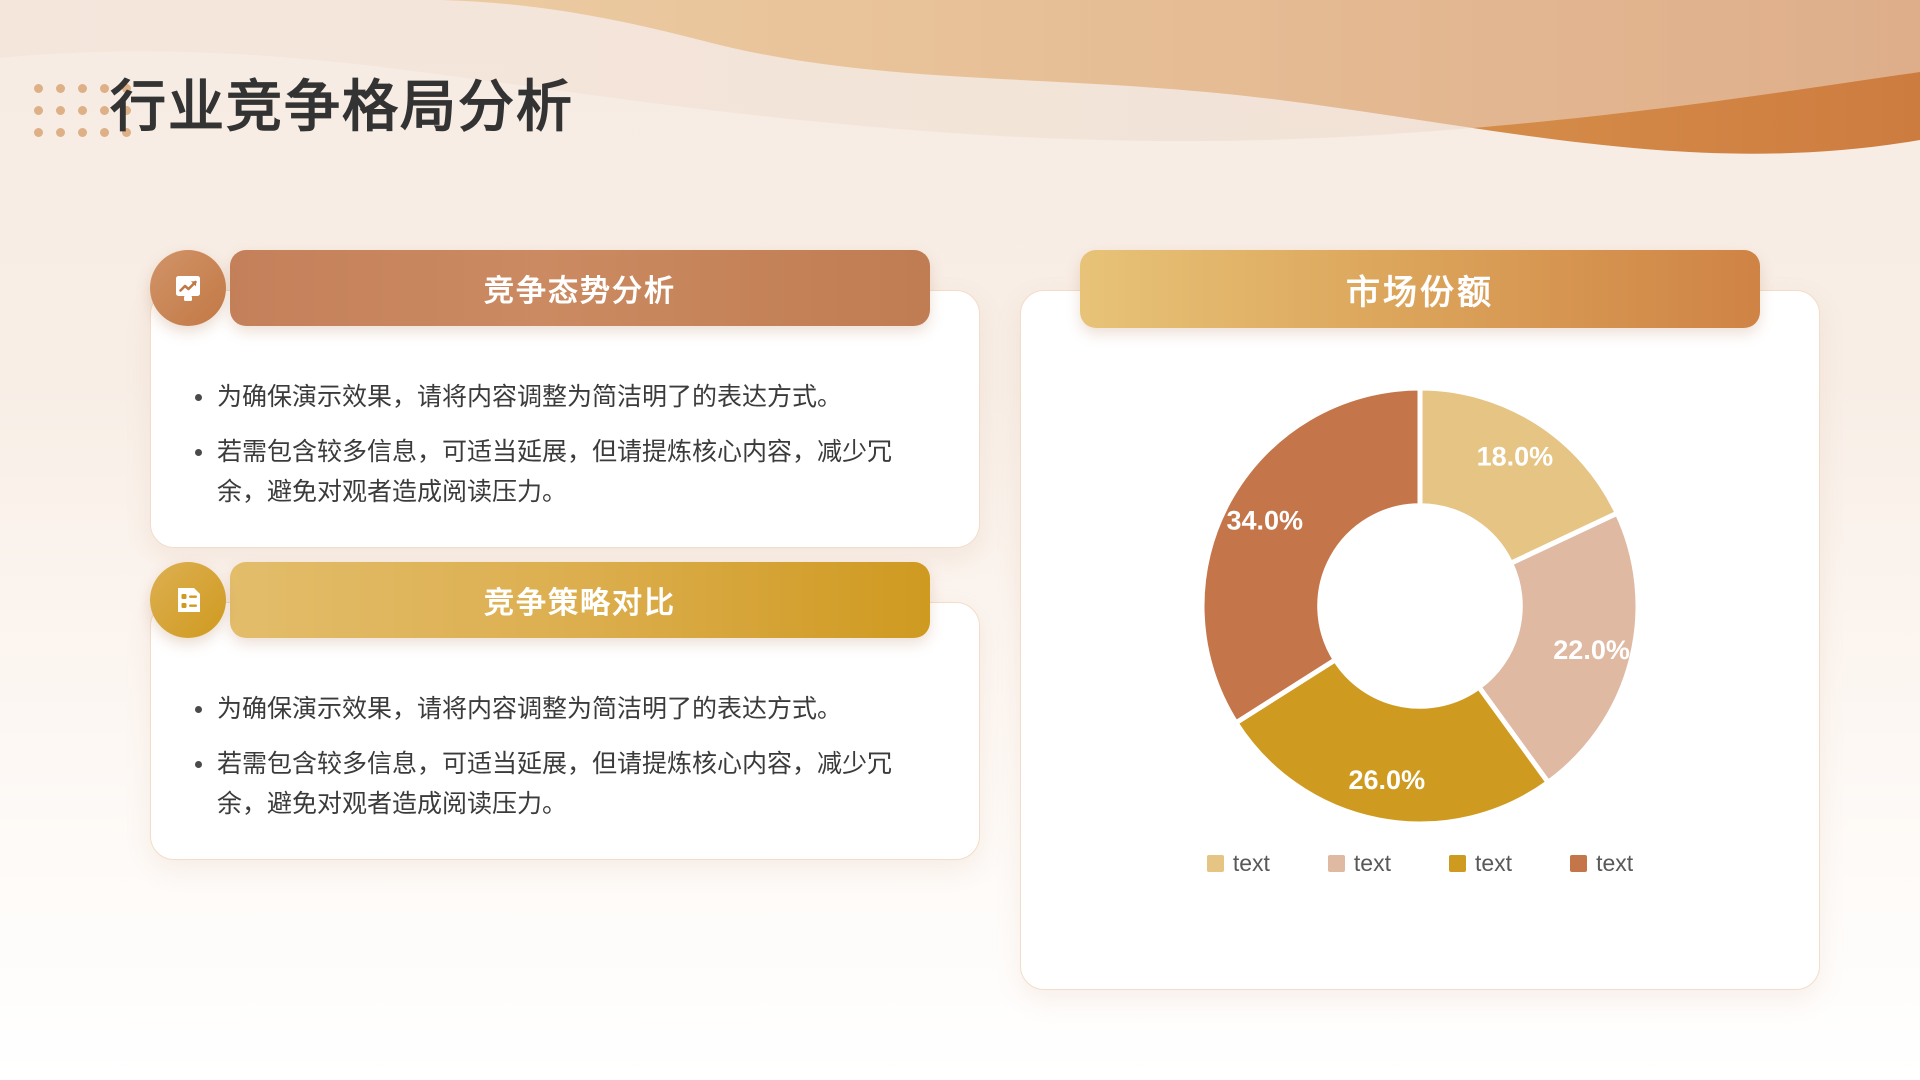  Describe the element at coordinates (580, 288) in the screenshot. I see `section-header-bar: 竞争态势分析` at that location.